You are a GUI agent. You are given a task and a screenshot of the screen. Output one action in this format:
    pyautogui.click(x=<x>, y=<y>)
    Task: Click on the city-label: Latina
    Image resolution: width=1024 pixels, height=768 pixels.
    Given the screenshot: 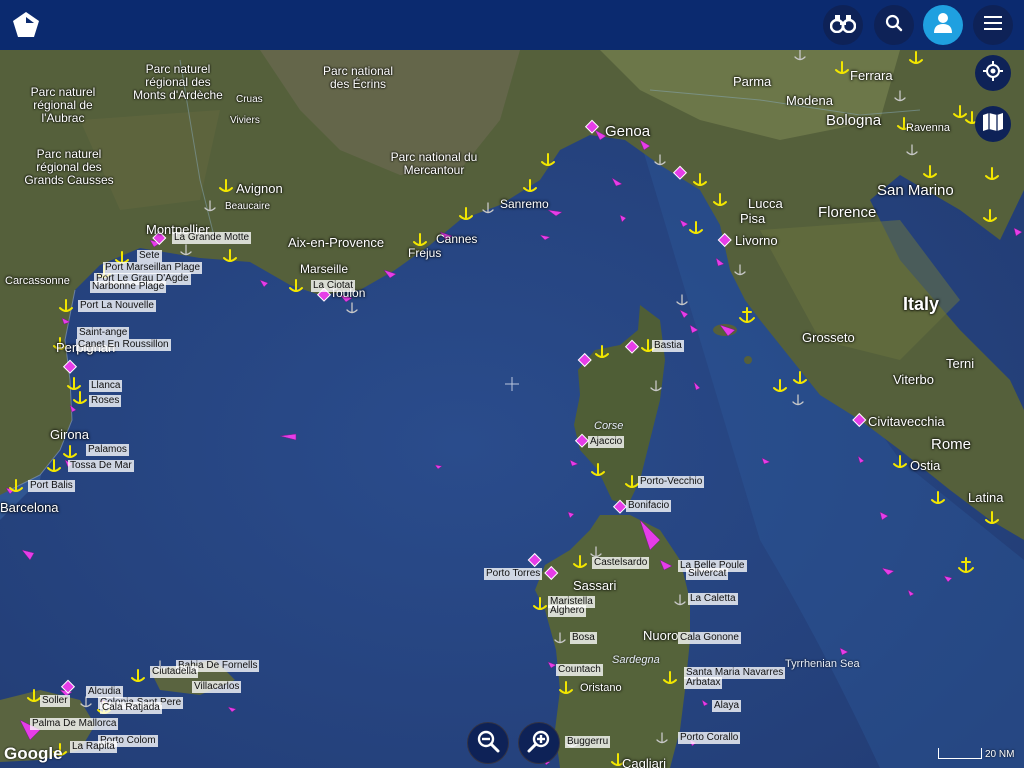 What is the action you would take?
    pyautogui.click(x=986, y=497)
    